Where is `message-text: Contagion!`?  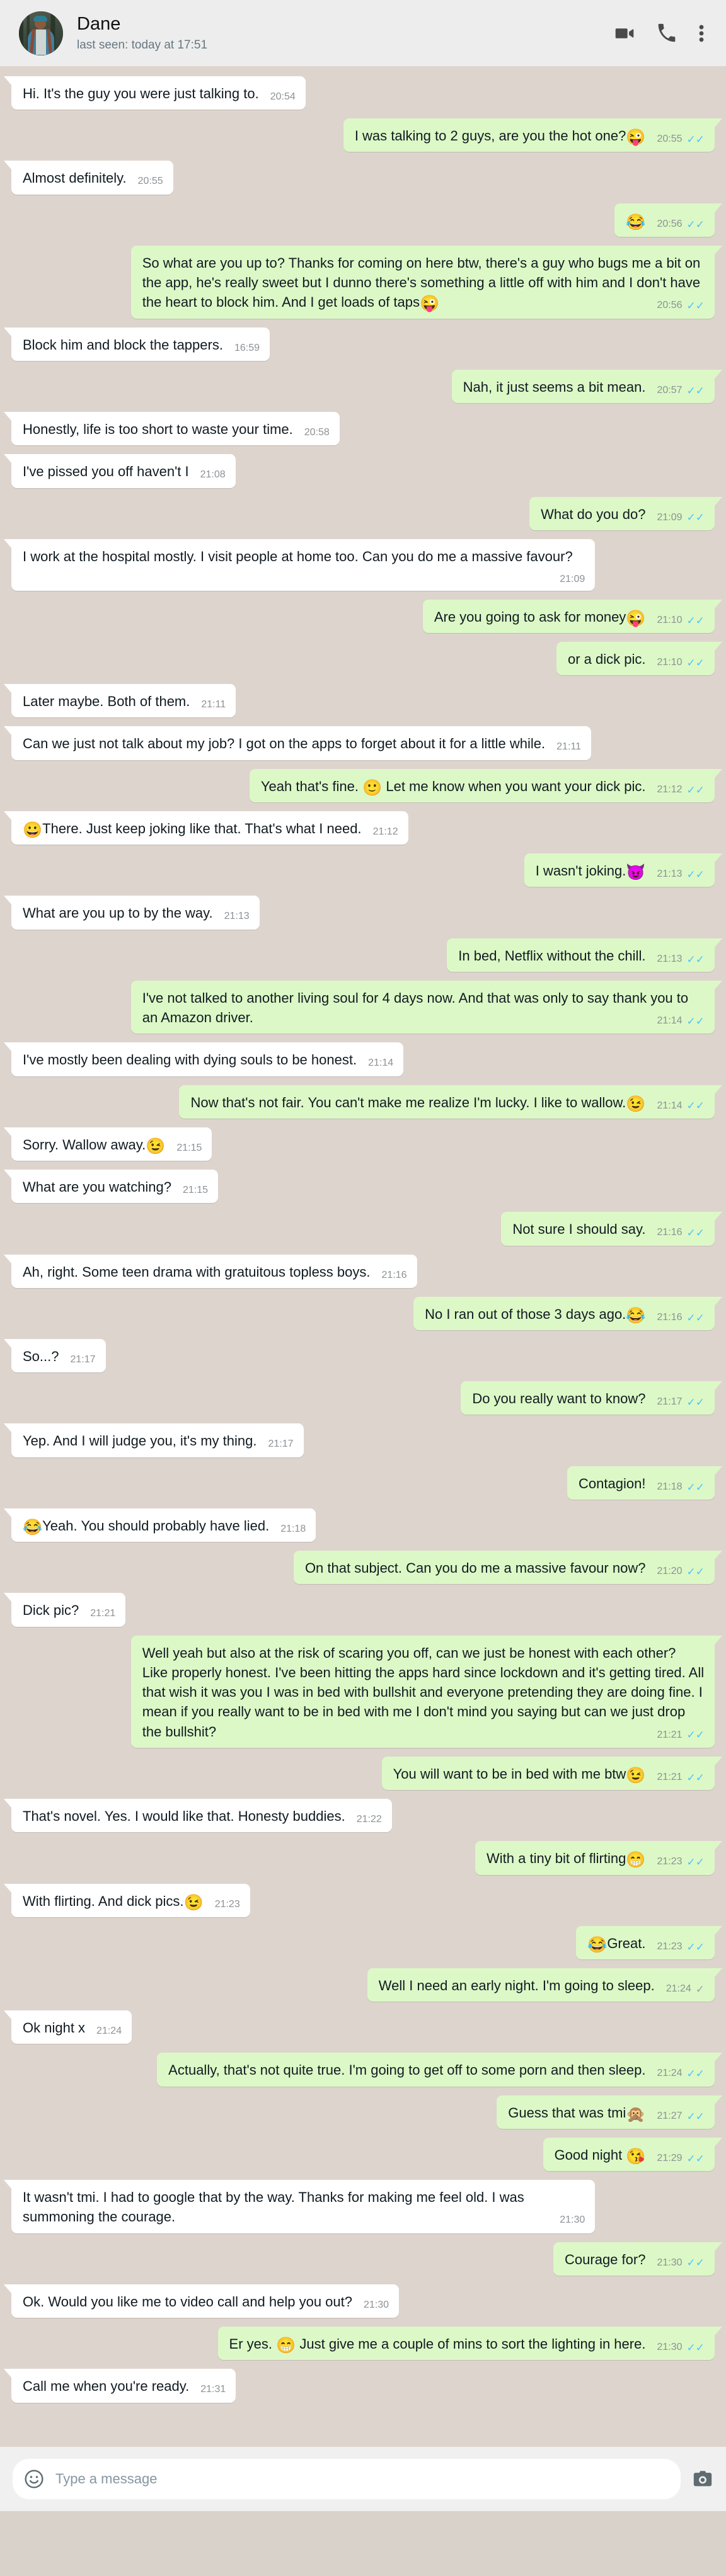 message-text: Contagion! is located at coordinates (613, 1483).